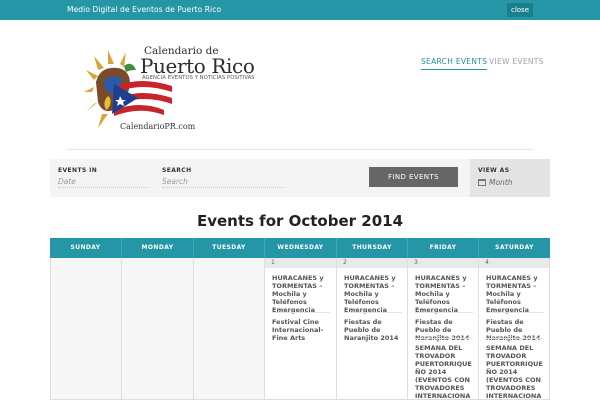 This screenshot has width=600, height=400. Describe the element at coordinates (454, 63) in the screenshot. I see `tab-search-events: SEARCH EVENTS` at that location.